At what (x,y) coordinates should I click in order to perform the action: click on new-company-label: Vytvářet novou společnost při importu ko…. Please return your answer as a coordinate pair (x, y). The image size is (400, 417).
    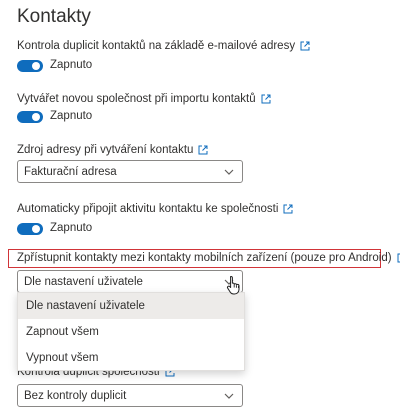
    Looking at the image, I should click on (144, 99).